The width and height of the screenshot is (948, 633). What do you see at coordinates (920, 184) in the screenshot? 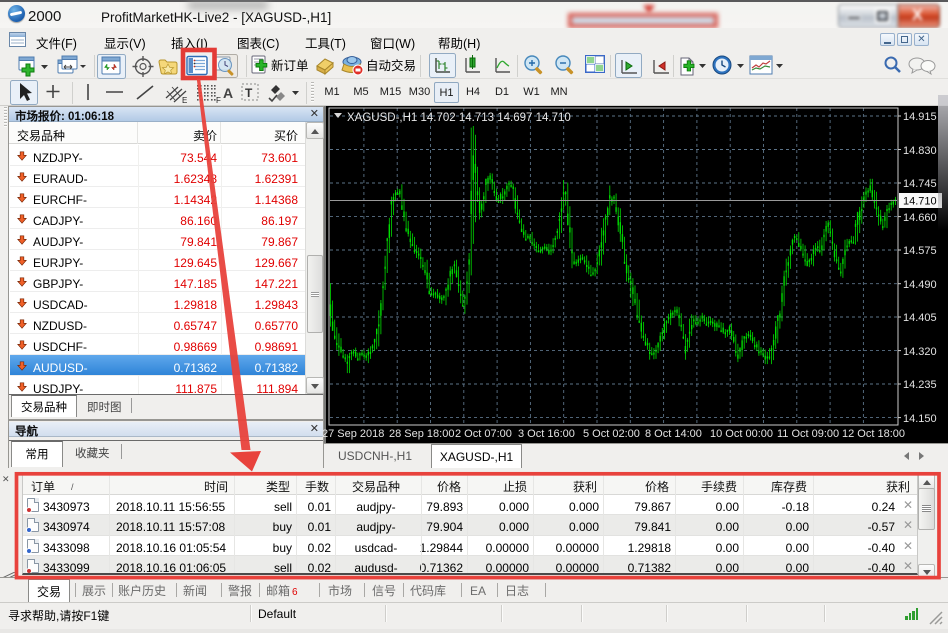
I see `svg-text: 14.745` at bounding box center [920, 184].